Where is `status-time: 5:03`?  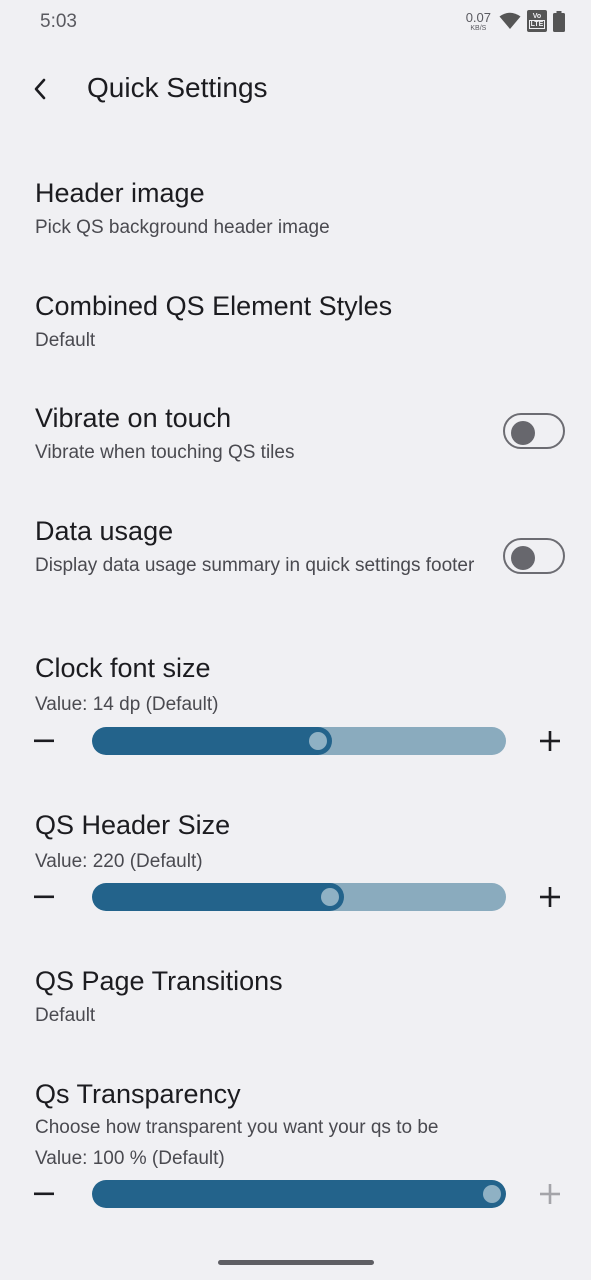
status-time: 5:03 is located at coordinates (58, 21).